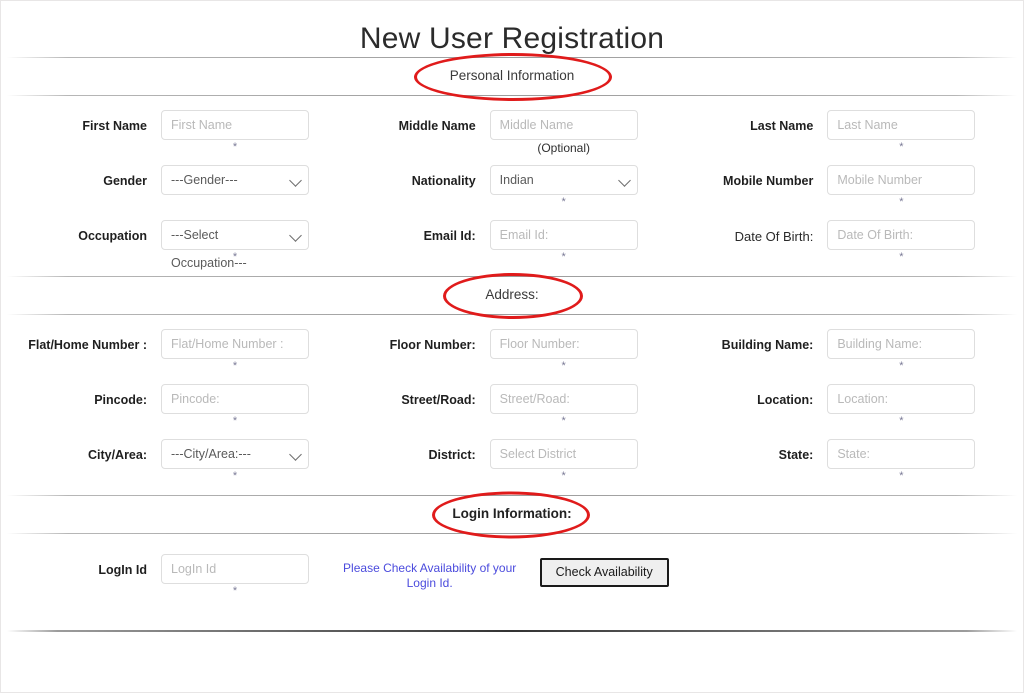 The image size is (1024, 693). What do you see at coordinates (563, 366) in the screenshot?
I see `required-marker-floor-number: *` at bounding box center [563, 366].